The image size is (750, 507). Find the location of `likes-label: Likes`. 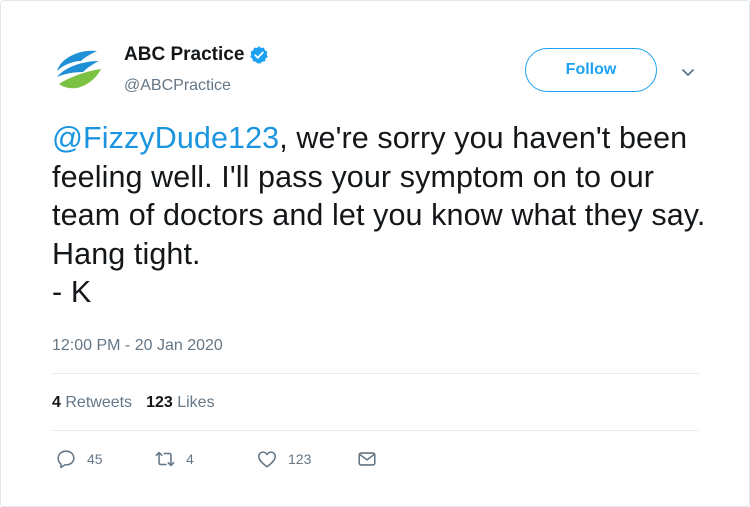

likes-label: Likes is located at coordinates (196, 402).